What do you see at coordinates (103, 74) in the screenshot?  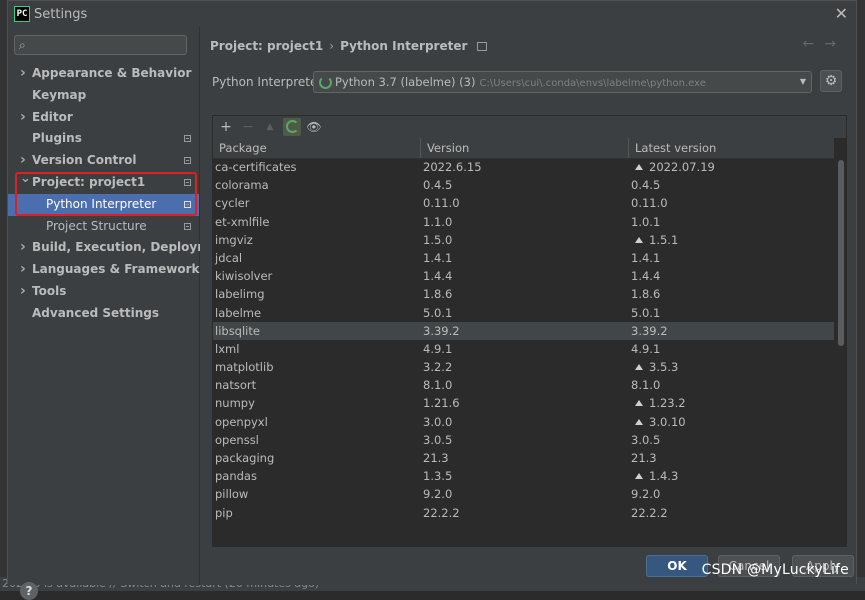 I see `sidebar-item: › Appearance & Behavior` at bounding box center [103, 74].